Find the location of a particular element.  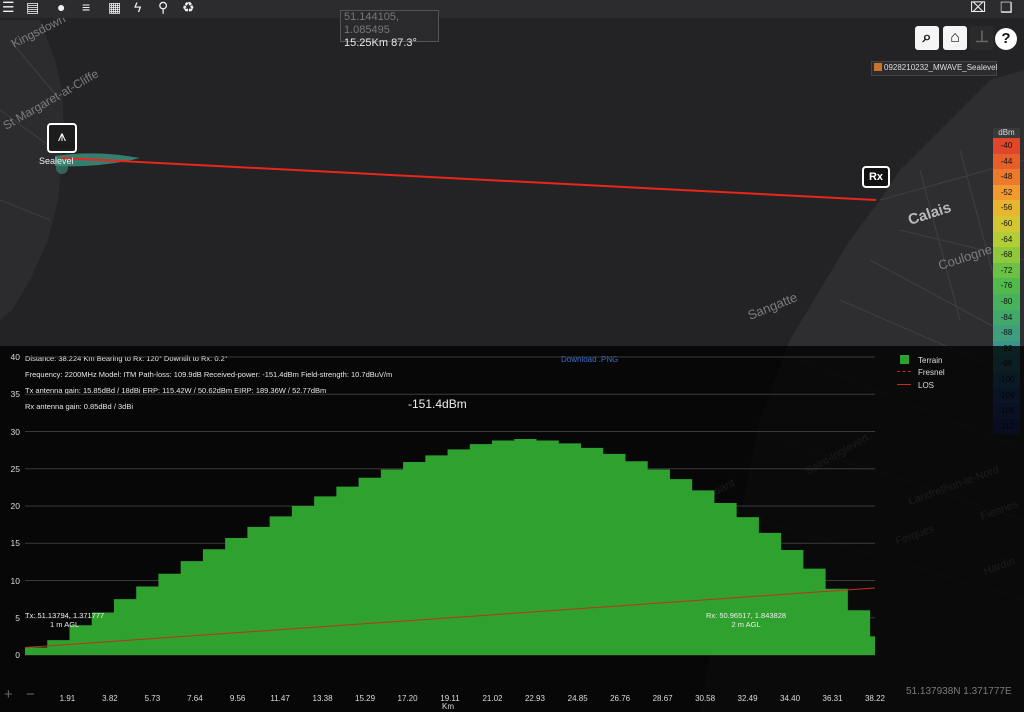

plus-icon: + is located at coordinates (8, 694).